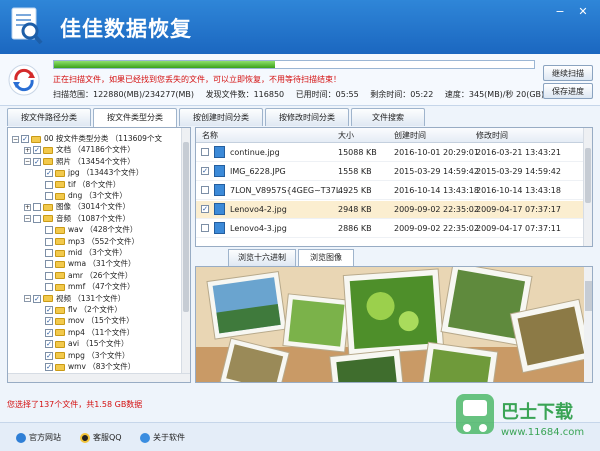 Image resolution: width=600 pixels, height=451 pixels. Describe the element at coordinates (49, 117) in the screenshot. I see `tab-by-path: 按文件路径分类` at that location.